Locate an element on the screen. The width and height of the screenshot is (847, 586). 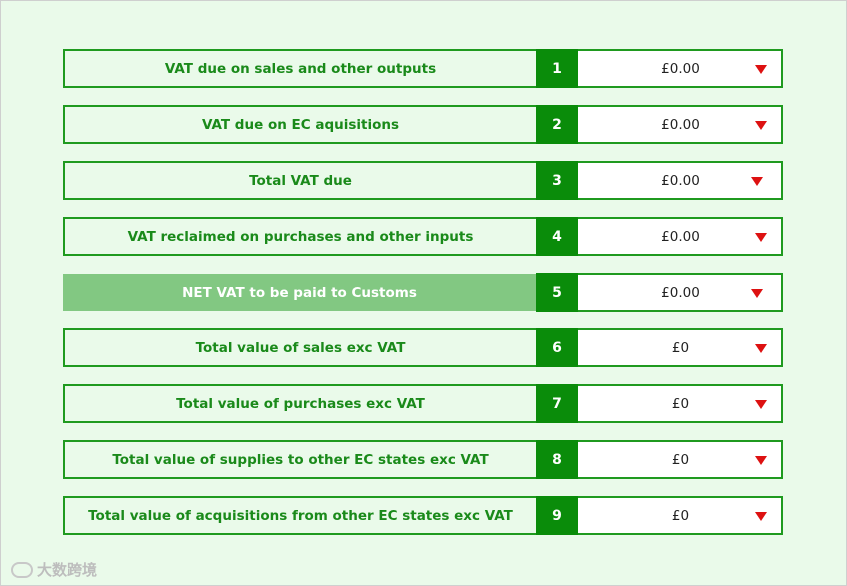
vat-box-label: NET VAT to be paid to Customs is located at coordinates (299, 292).